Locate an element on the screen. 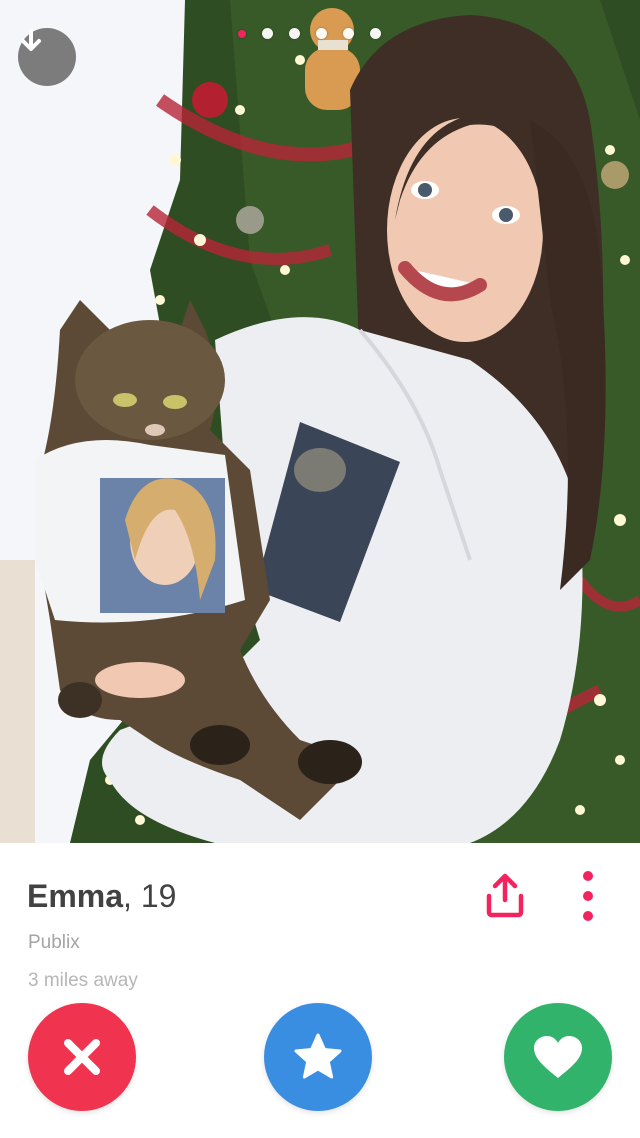 This screenshot has height=1138, width=640. super-like-button is located at coordinates (318, 1057).